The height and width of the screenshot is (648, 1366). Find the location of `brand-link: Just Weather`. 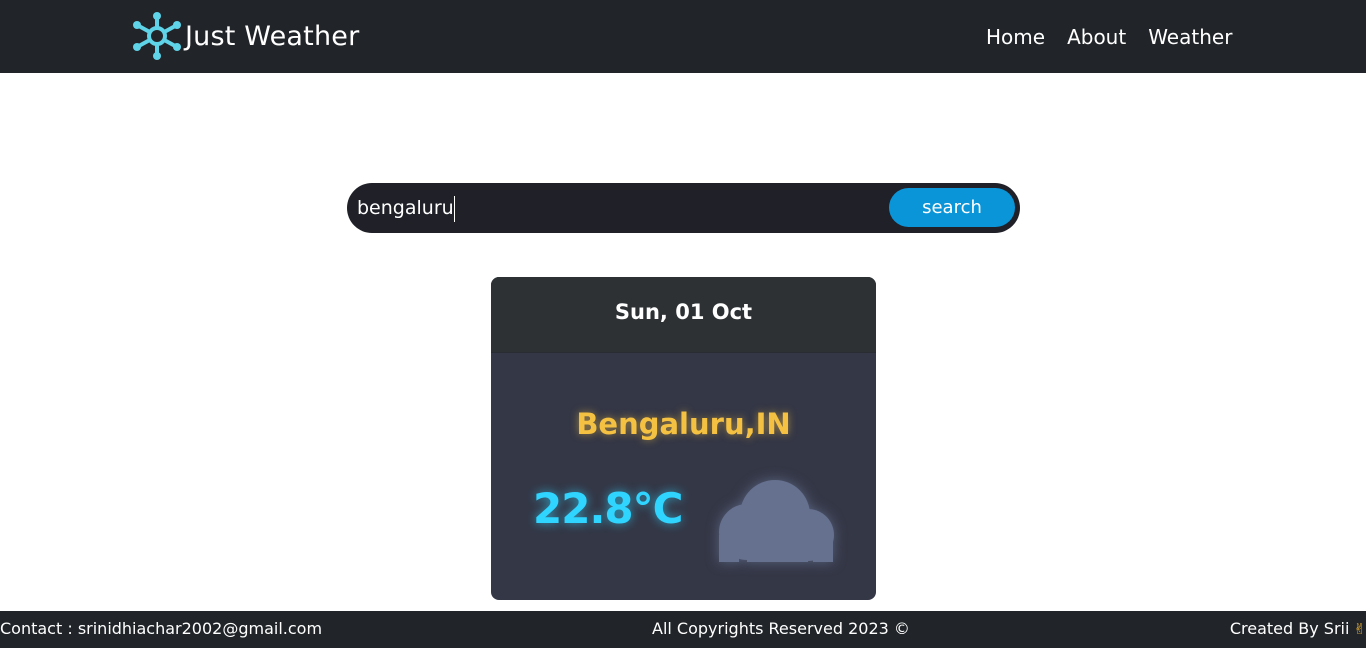

brand-link: Just Weather is located at coordinates (245, 36).